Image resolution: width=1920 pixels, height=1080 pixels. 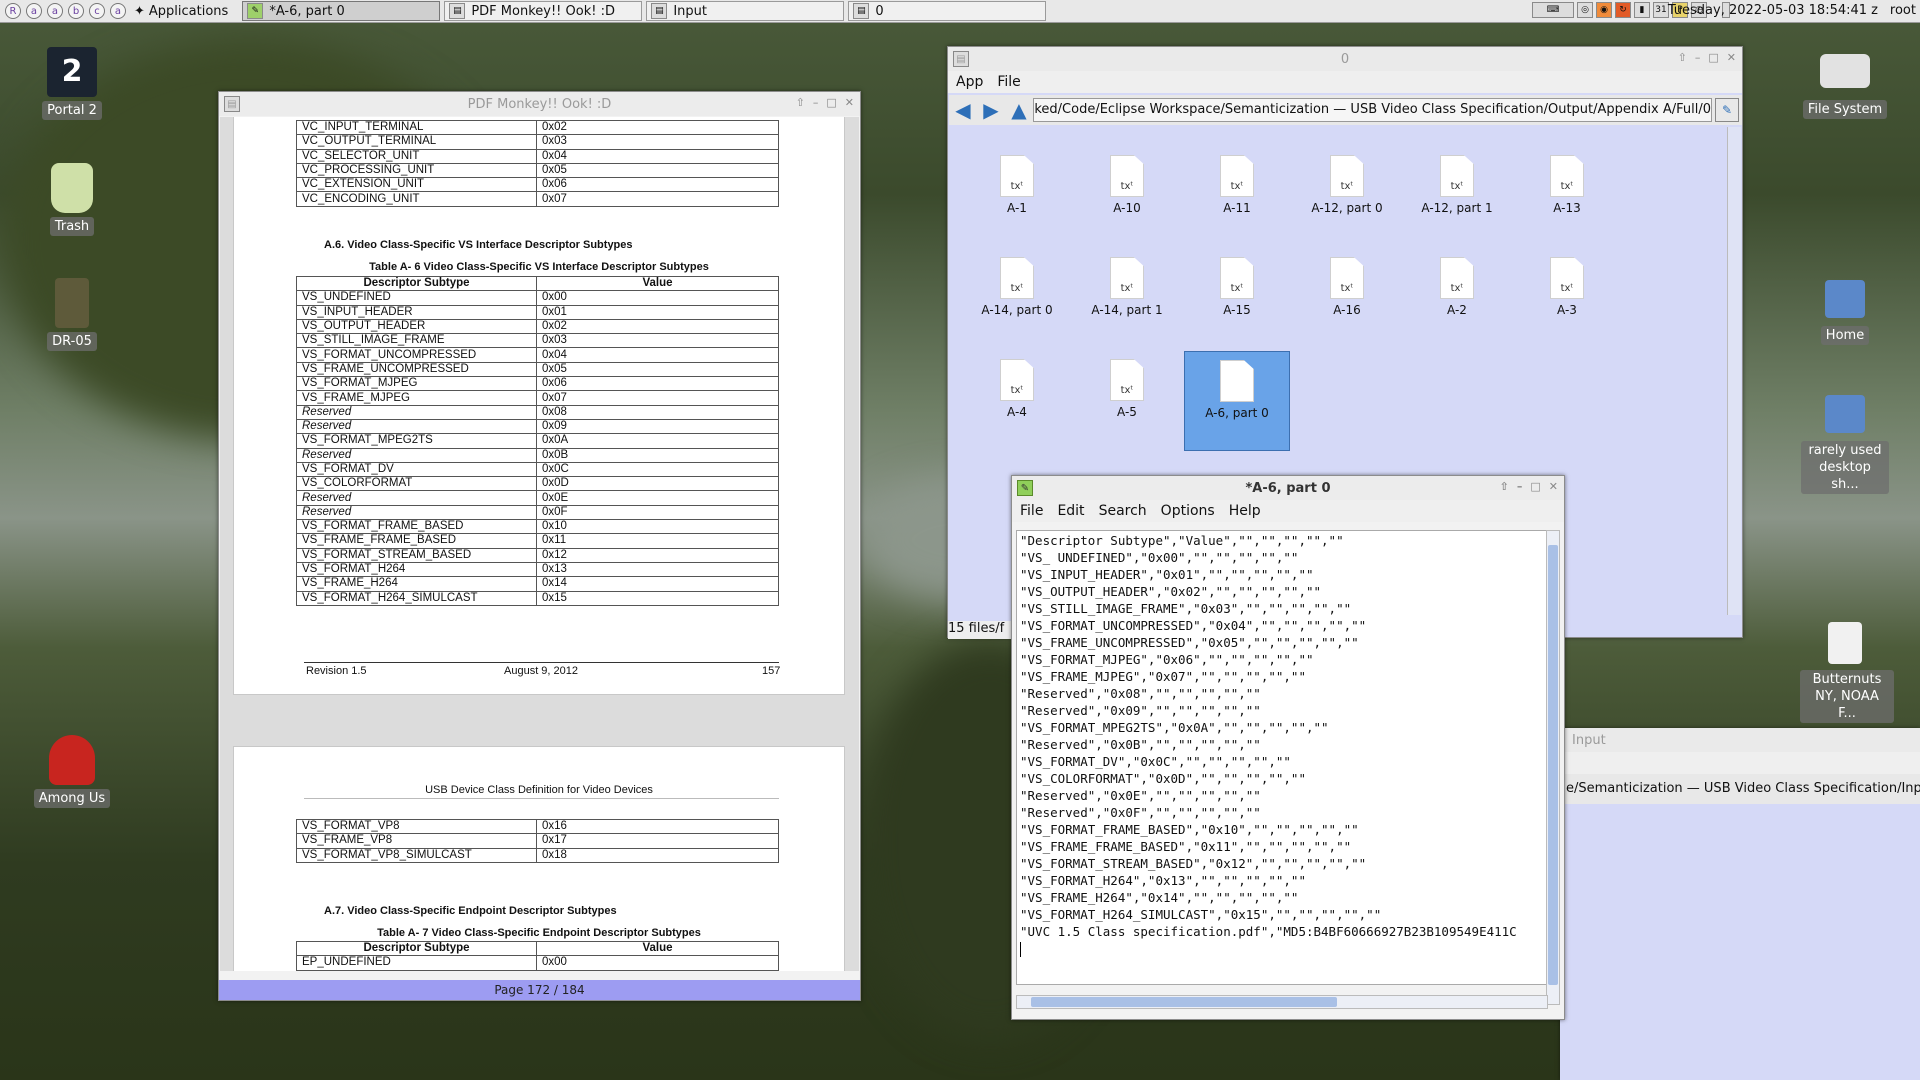 I want to click on launcher-group: Raabca, so click(x=63, y=11).